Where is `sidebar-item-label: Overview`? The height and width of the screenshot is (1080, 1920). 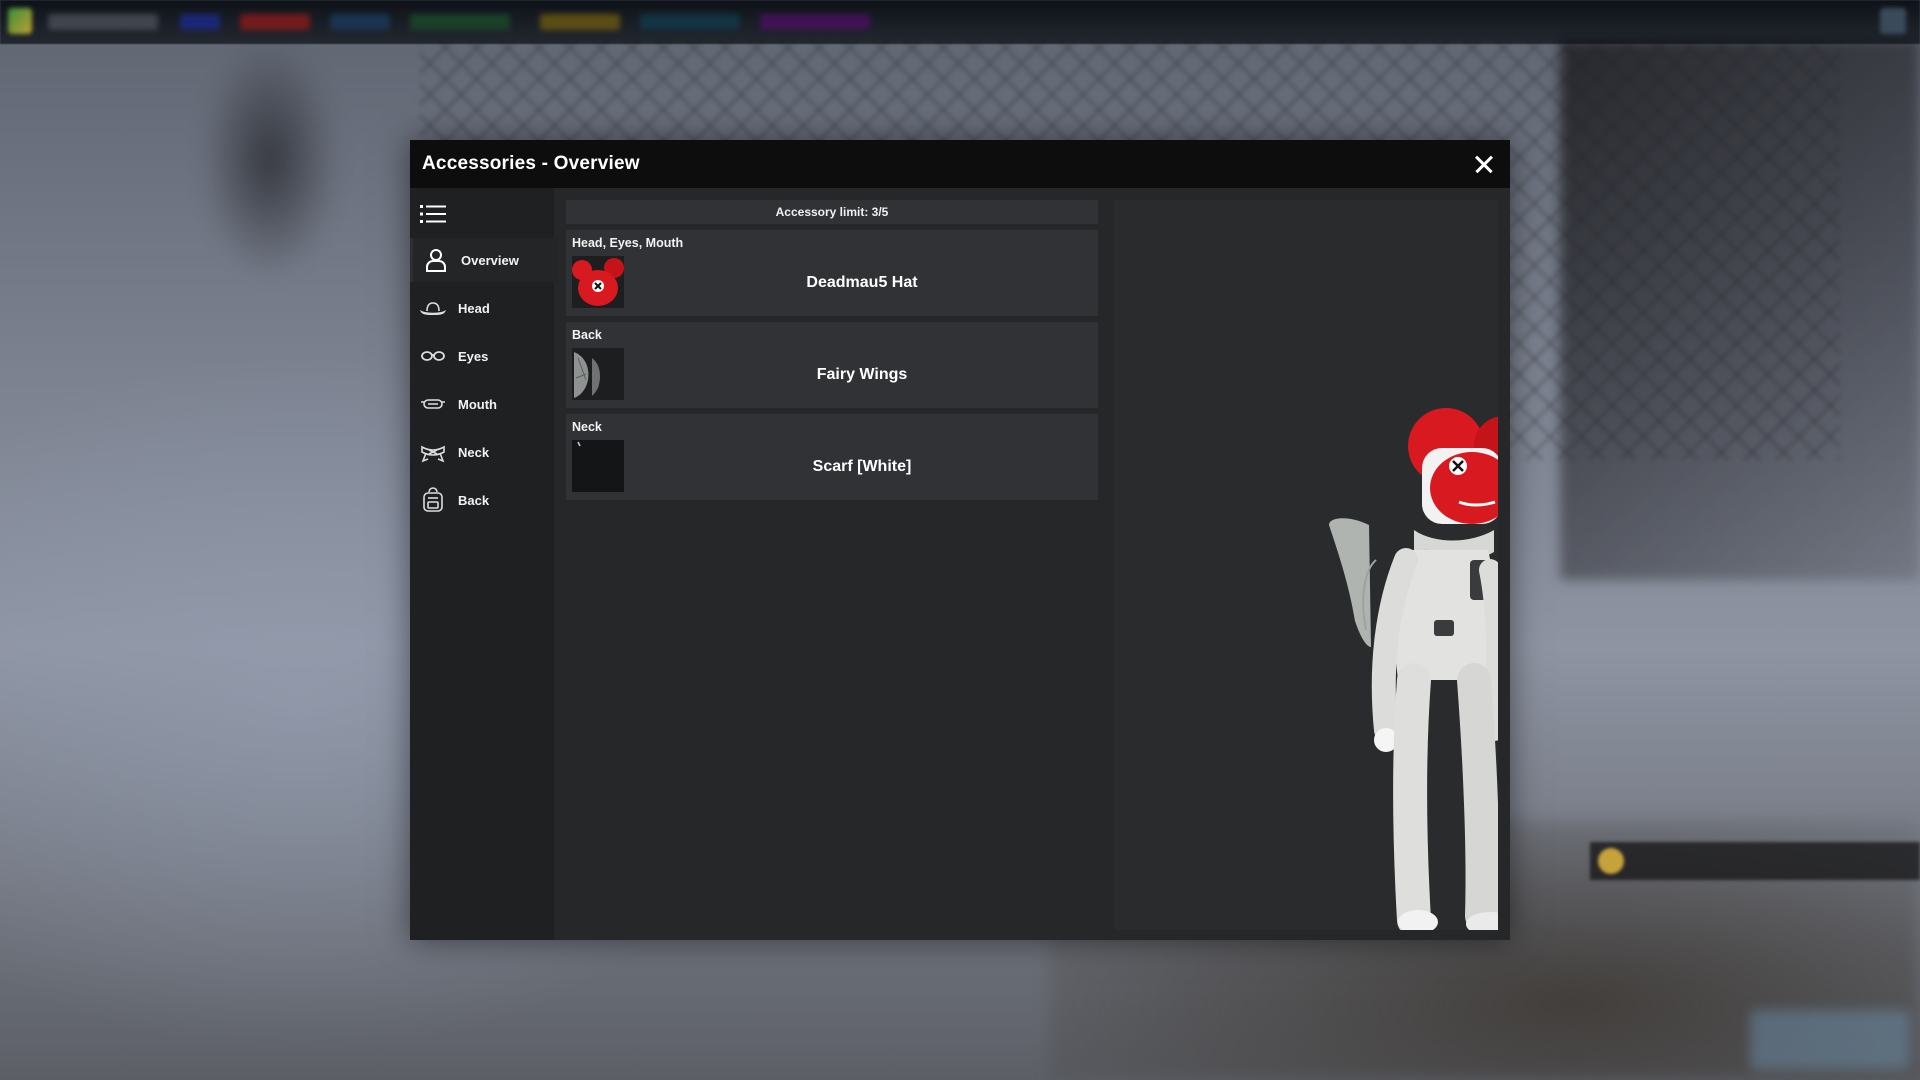 sidebar-item-label: Overview is located at coordinates (490, 260).